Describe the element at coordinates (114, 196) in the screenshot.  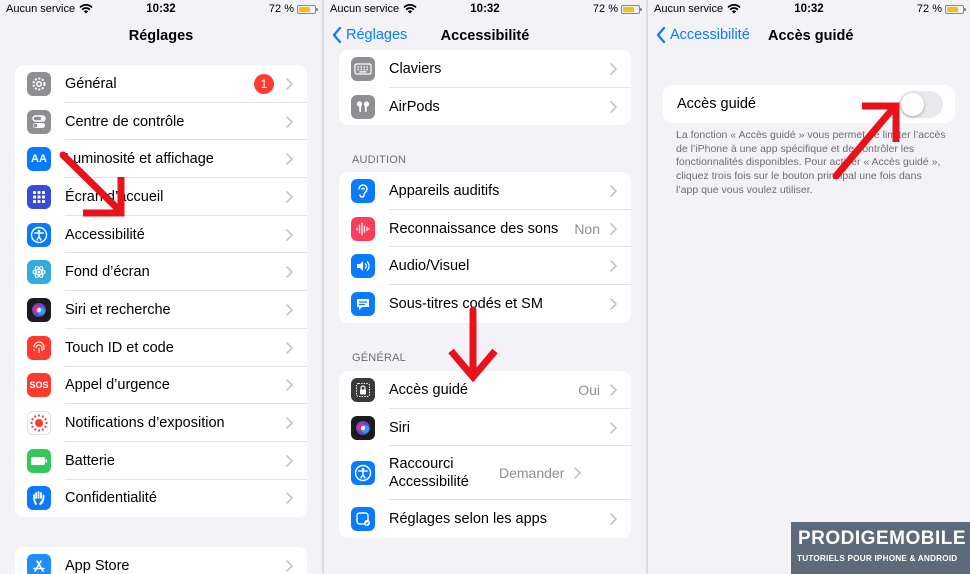
I see `row-label: Écran d’accueil` at that location.